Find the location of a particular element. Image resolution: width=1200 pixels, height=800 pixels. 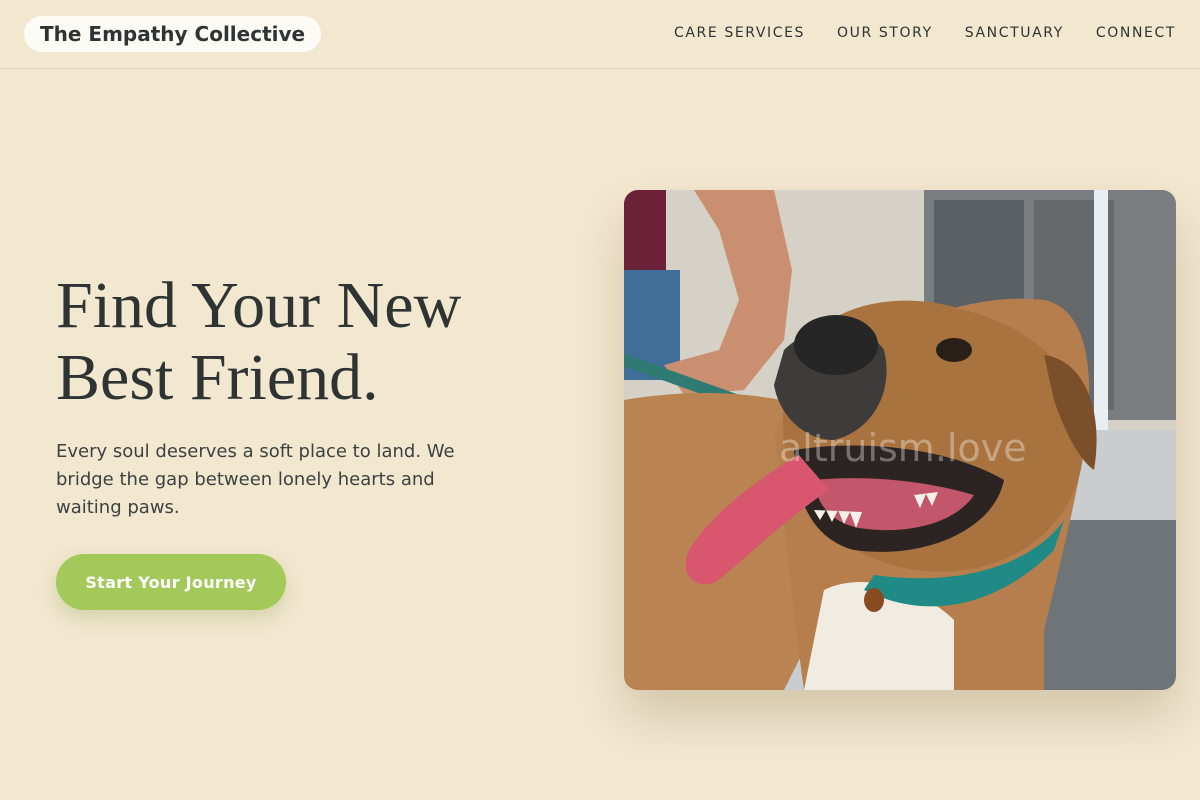

start-journey-button: Start Your Journey is located at coordinates (171, 582).